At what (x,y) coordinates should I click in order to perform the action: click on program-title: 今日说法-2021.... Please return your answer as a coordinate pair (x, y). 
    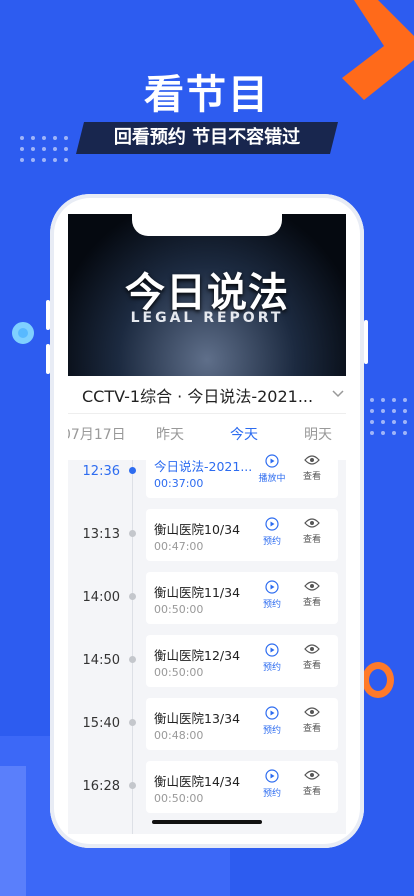
    Looking at the image, I should click on (203, 466).